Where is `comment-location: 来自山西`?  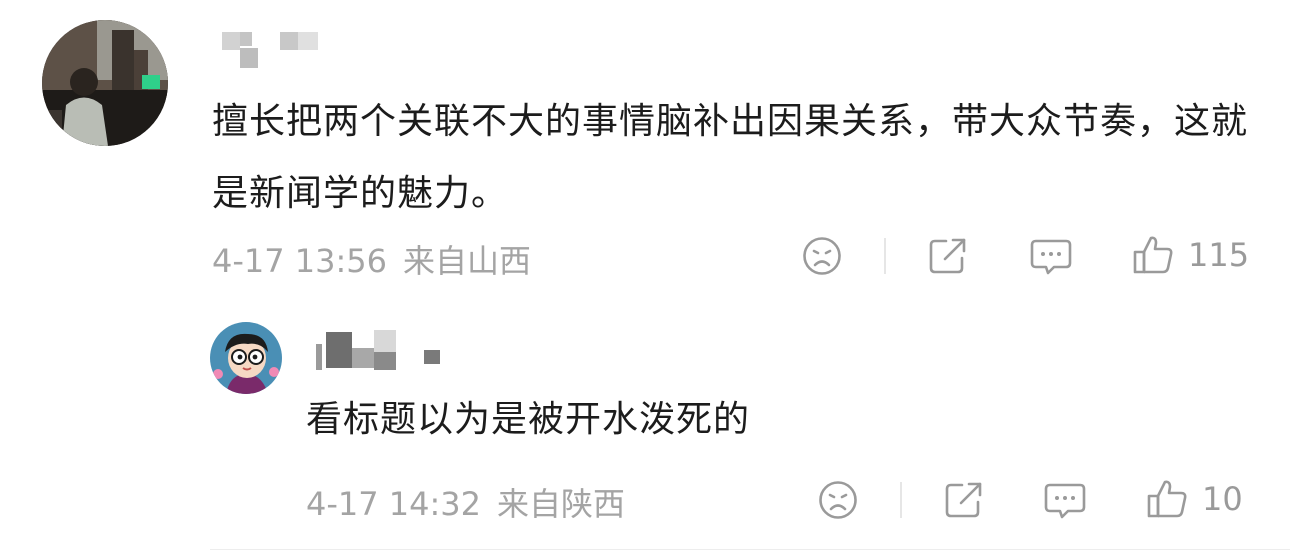 comment-location: 来自山西 is located at coordinates (467, 261).